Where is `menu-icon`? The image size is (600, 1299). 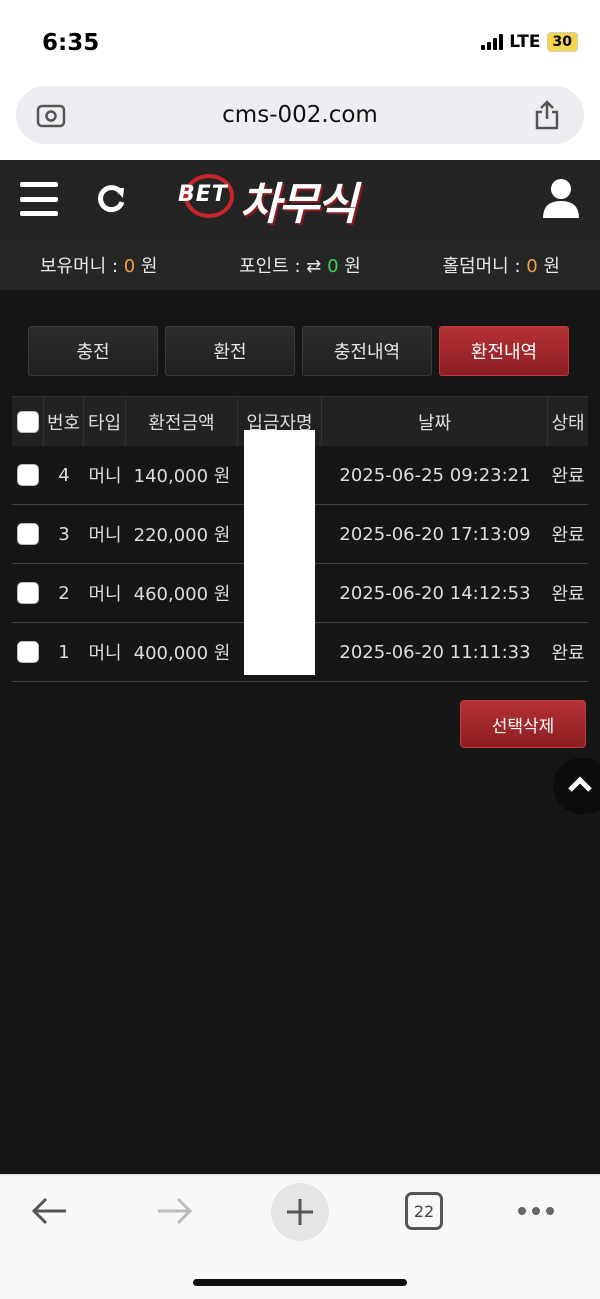
menu-icon is located at coordinates (39, 199).